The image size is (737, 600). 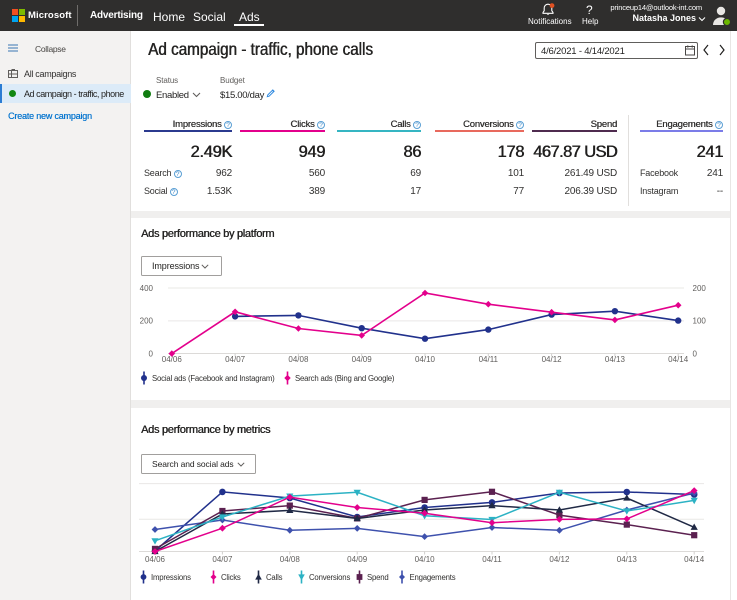 What do you see at coordinates (433, 577) in the screenshot?
I see `svg-text: Engagements` at bounding box center [433, 577].